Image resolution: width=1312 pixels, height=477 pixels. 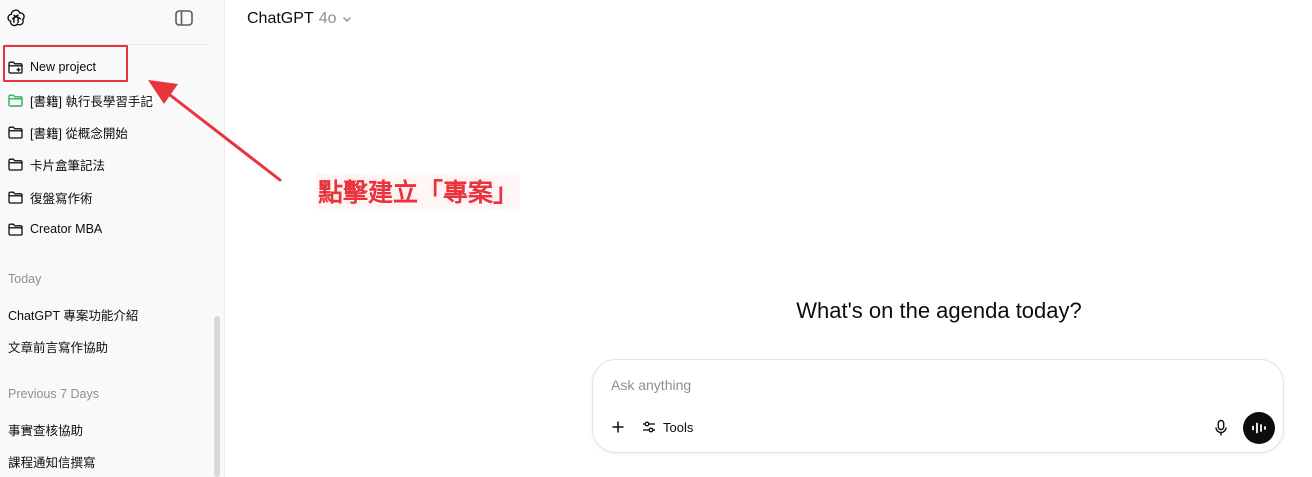 What do you see at coordinates (66, 229) in the screenshot?
I see `project-label: Creator MBA` at bounding box center [66, 229].